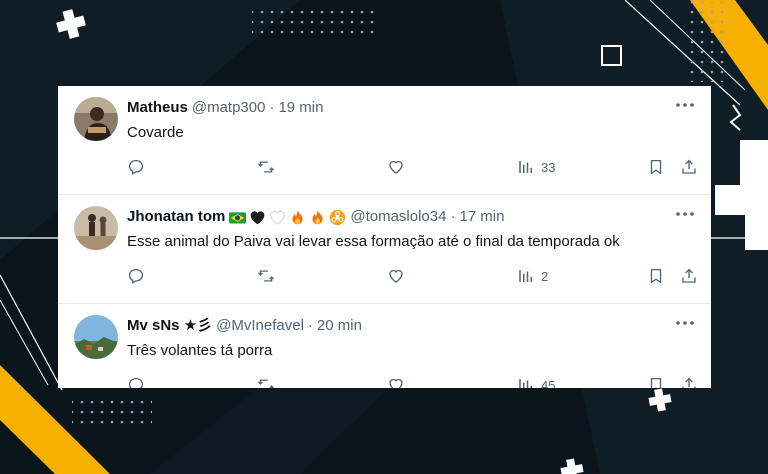 The height and width of the screenshot is (474, 768). I want to click on tweet-text: Três volantes tá porra, so click(200, 350).